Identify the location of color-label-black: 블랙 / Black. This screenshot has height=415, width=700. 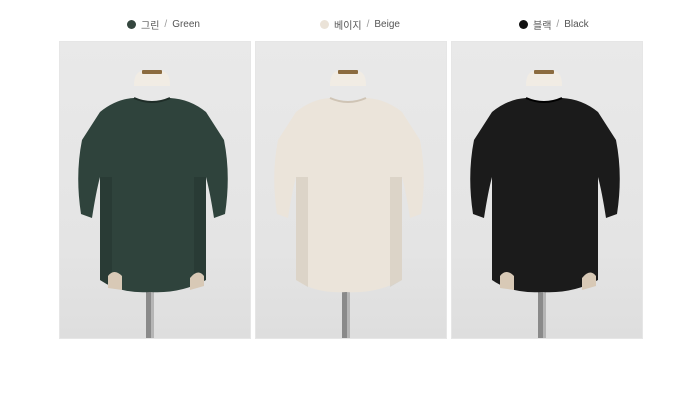
(554, 24).